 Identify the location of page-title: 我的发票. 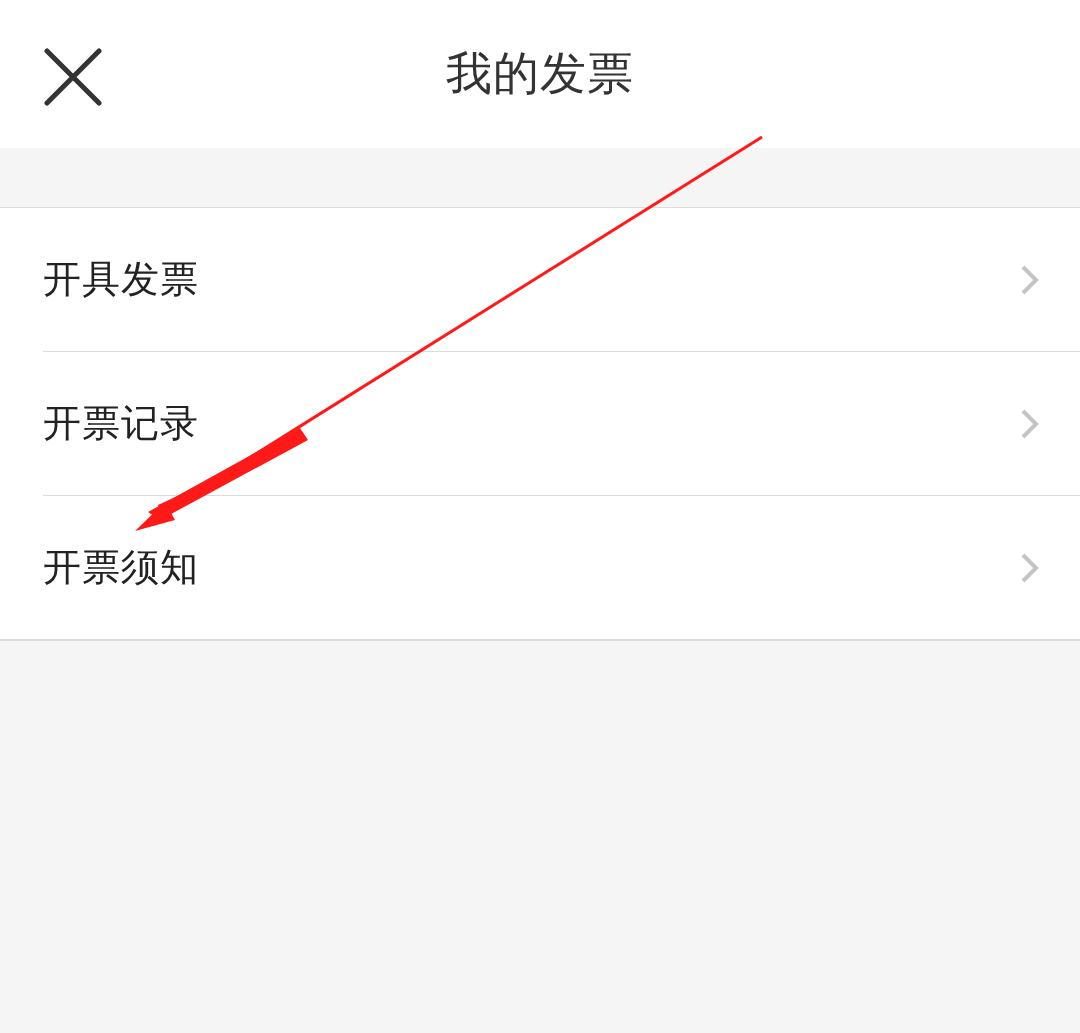
(540, 73).